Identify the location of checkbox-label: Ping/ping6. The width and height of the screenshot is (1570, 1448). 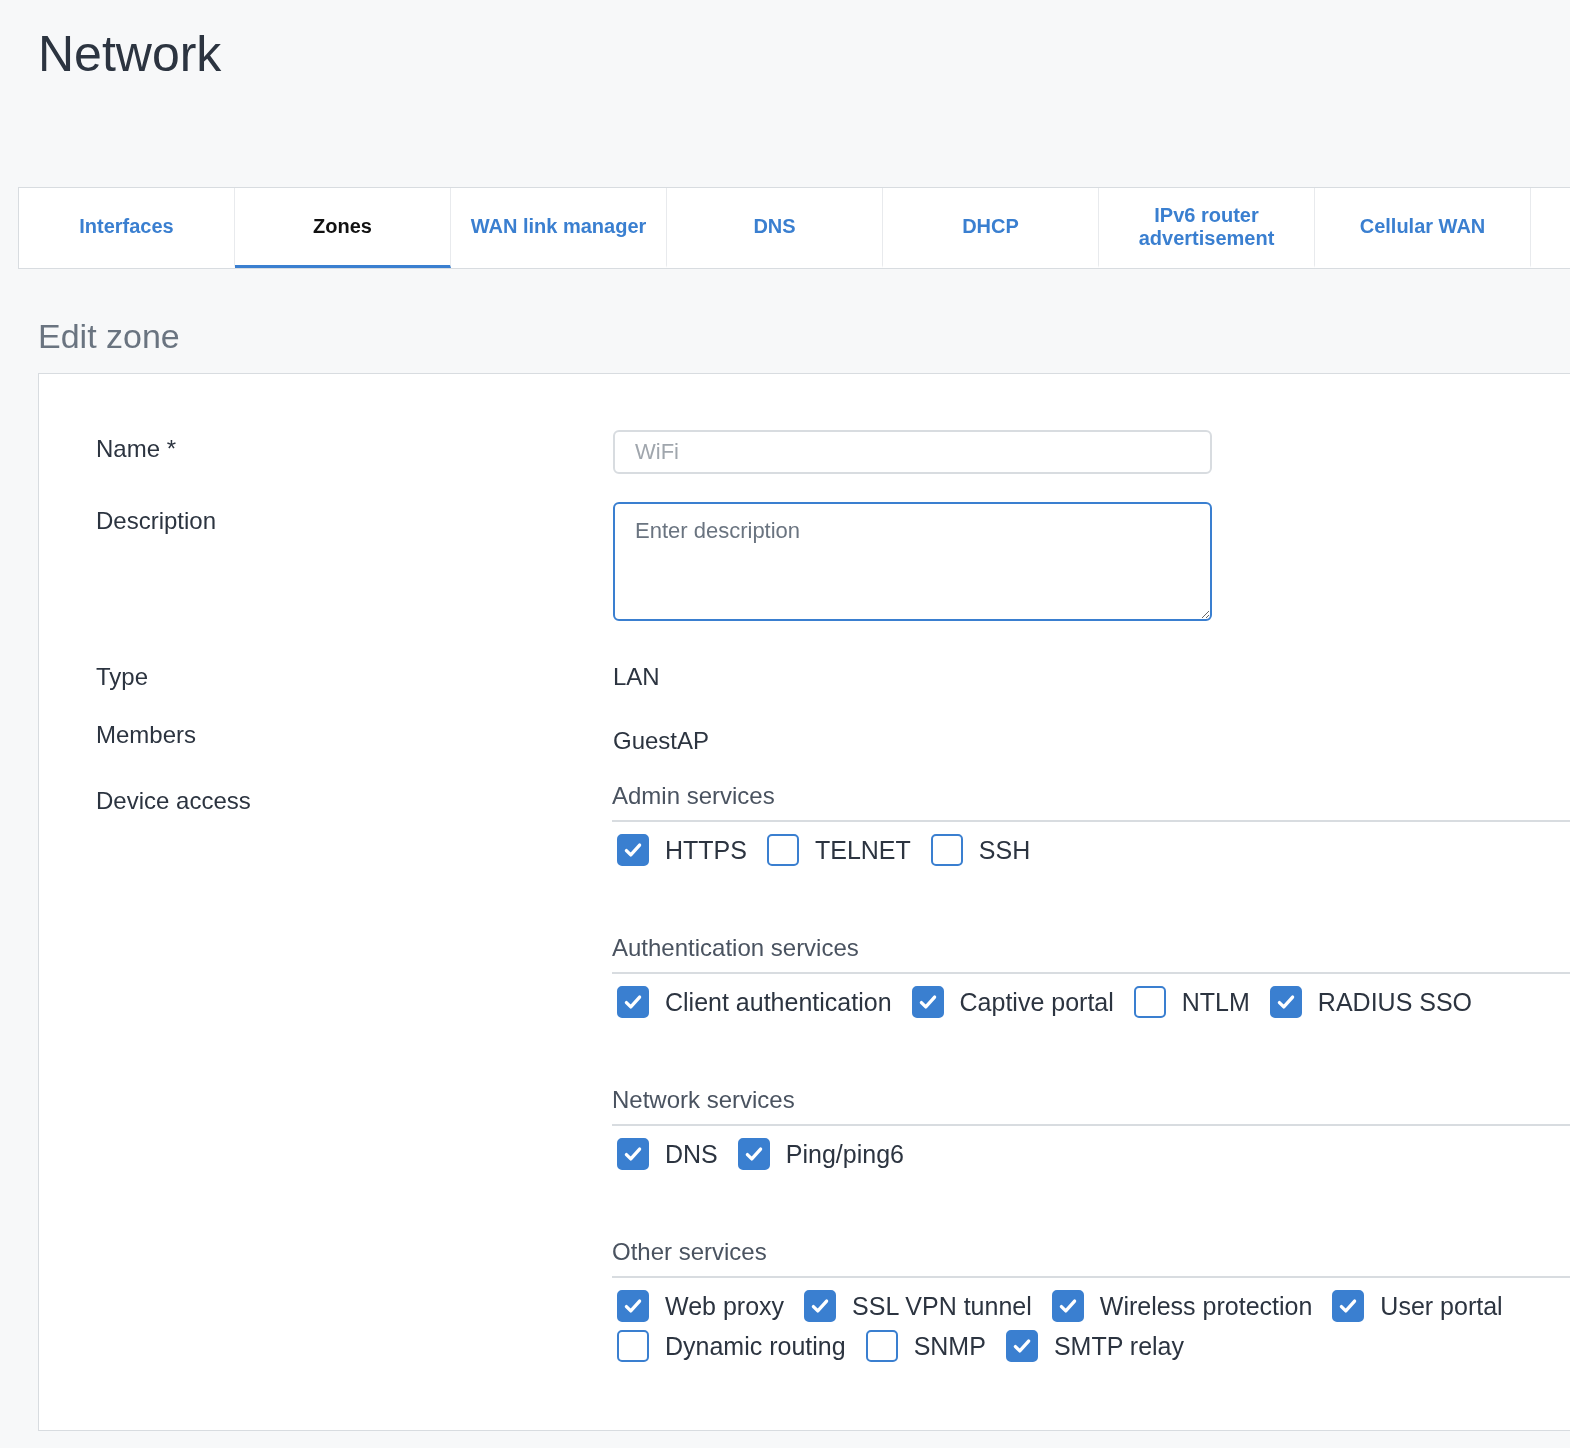
(844, 1154).